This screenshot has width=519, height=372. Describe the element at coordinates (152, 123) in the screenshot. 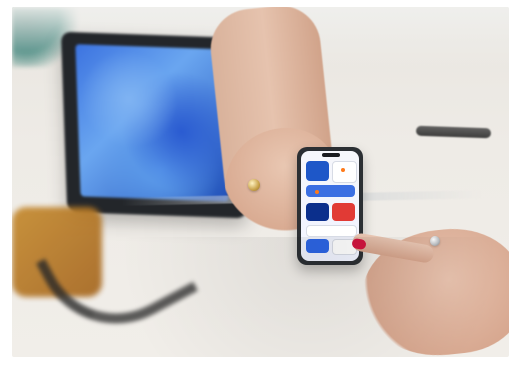

I see `tablet-screen` at that location.